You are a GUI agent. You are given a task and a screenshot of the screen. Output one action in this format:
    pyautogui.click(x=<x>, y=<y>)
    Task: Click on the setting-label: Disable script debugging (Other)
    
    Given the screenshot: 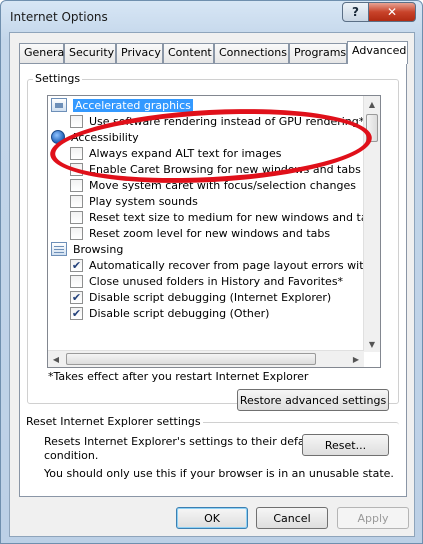 What is the action you would take?
    pyautogui.click(x=179, y=313)
    